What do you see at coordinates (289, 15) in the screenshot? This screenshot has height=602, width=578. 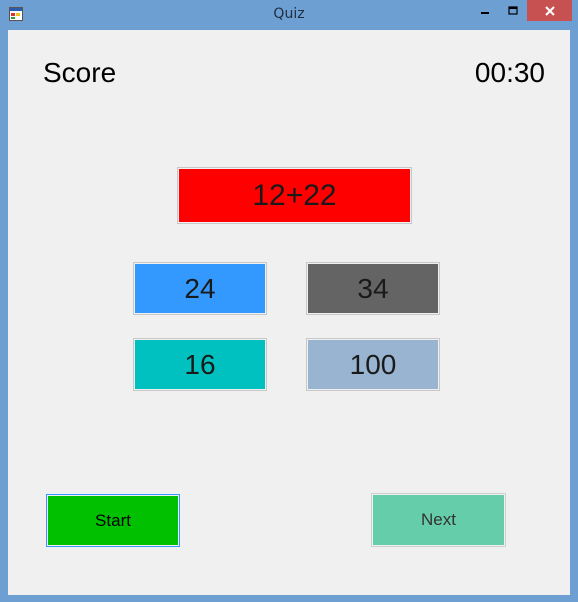 I see `title-bar: Quiz` at bounding box center [289, 15].